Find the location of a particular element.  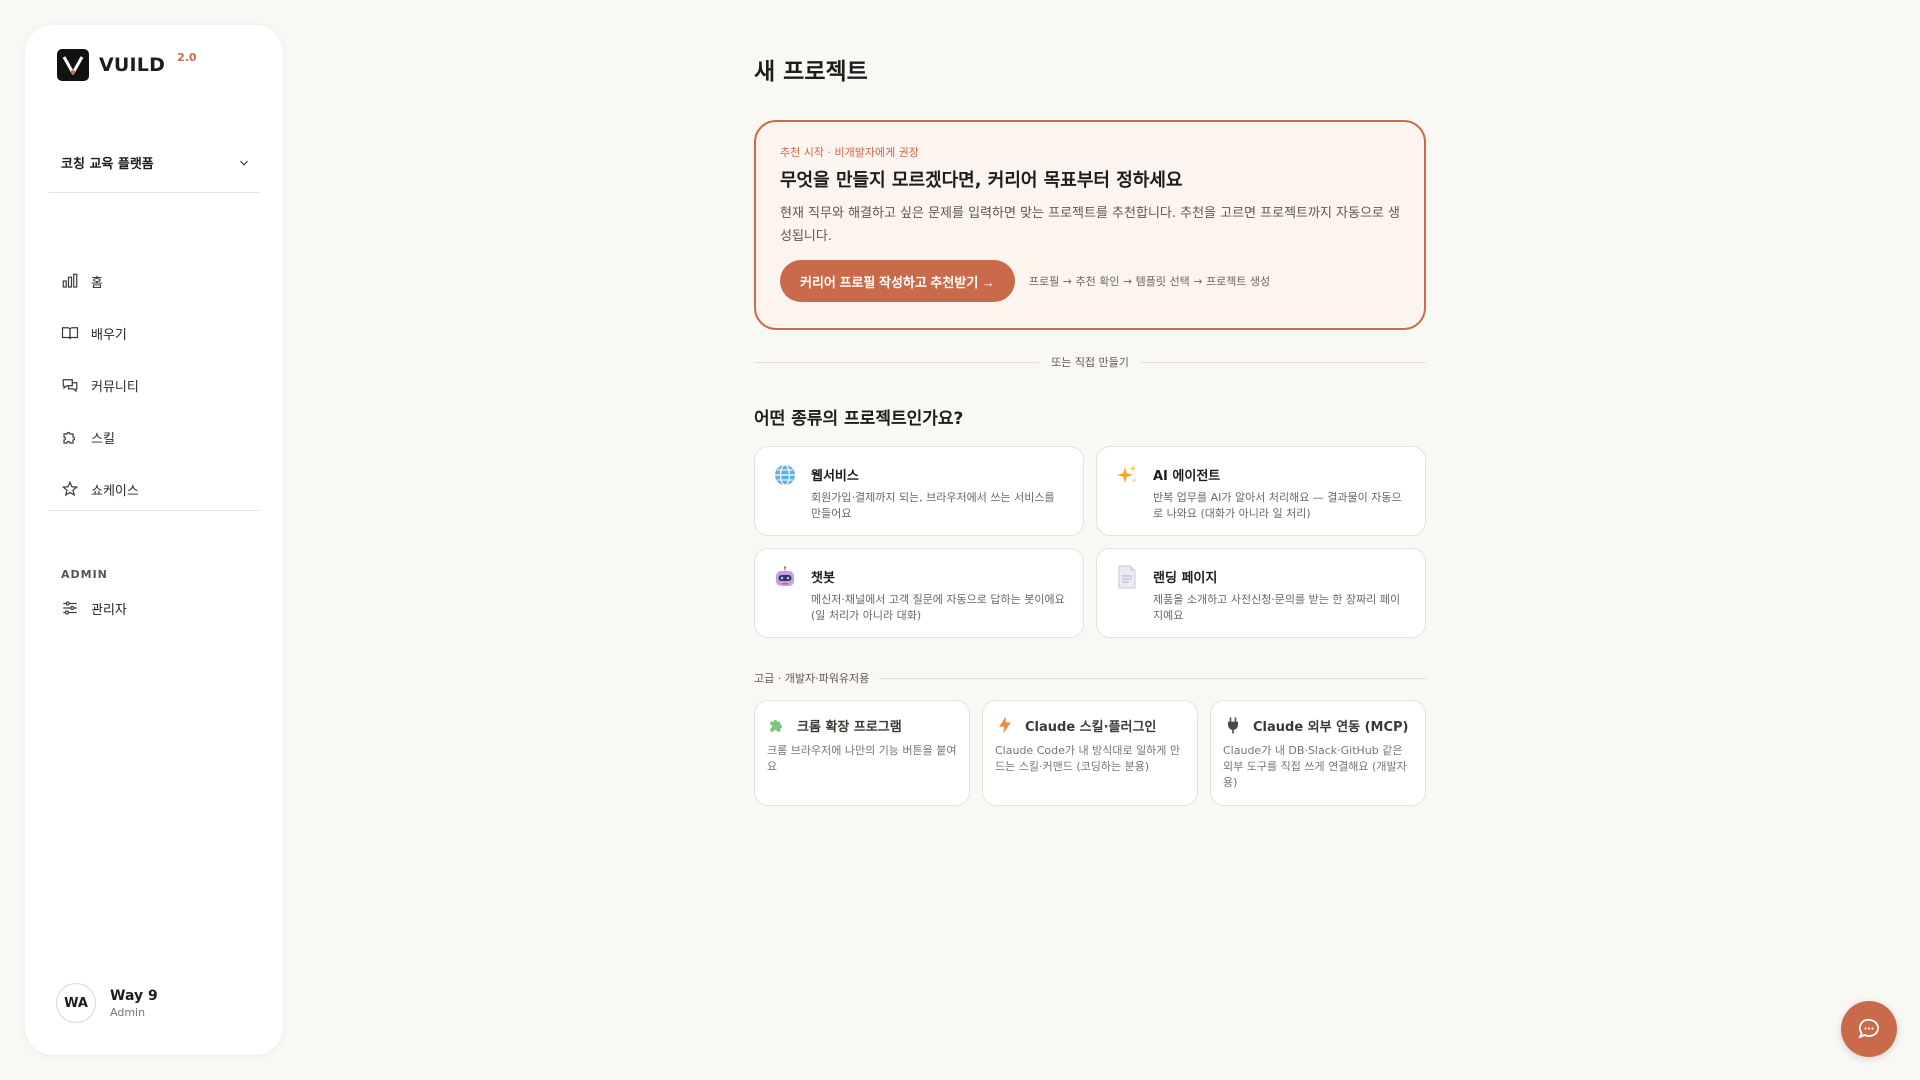

nav-label: 커뮤니티 is located at coordinates (115, 387).